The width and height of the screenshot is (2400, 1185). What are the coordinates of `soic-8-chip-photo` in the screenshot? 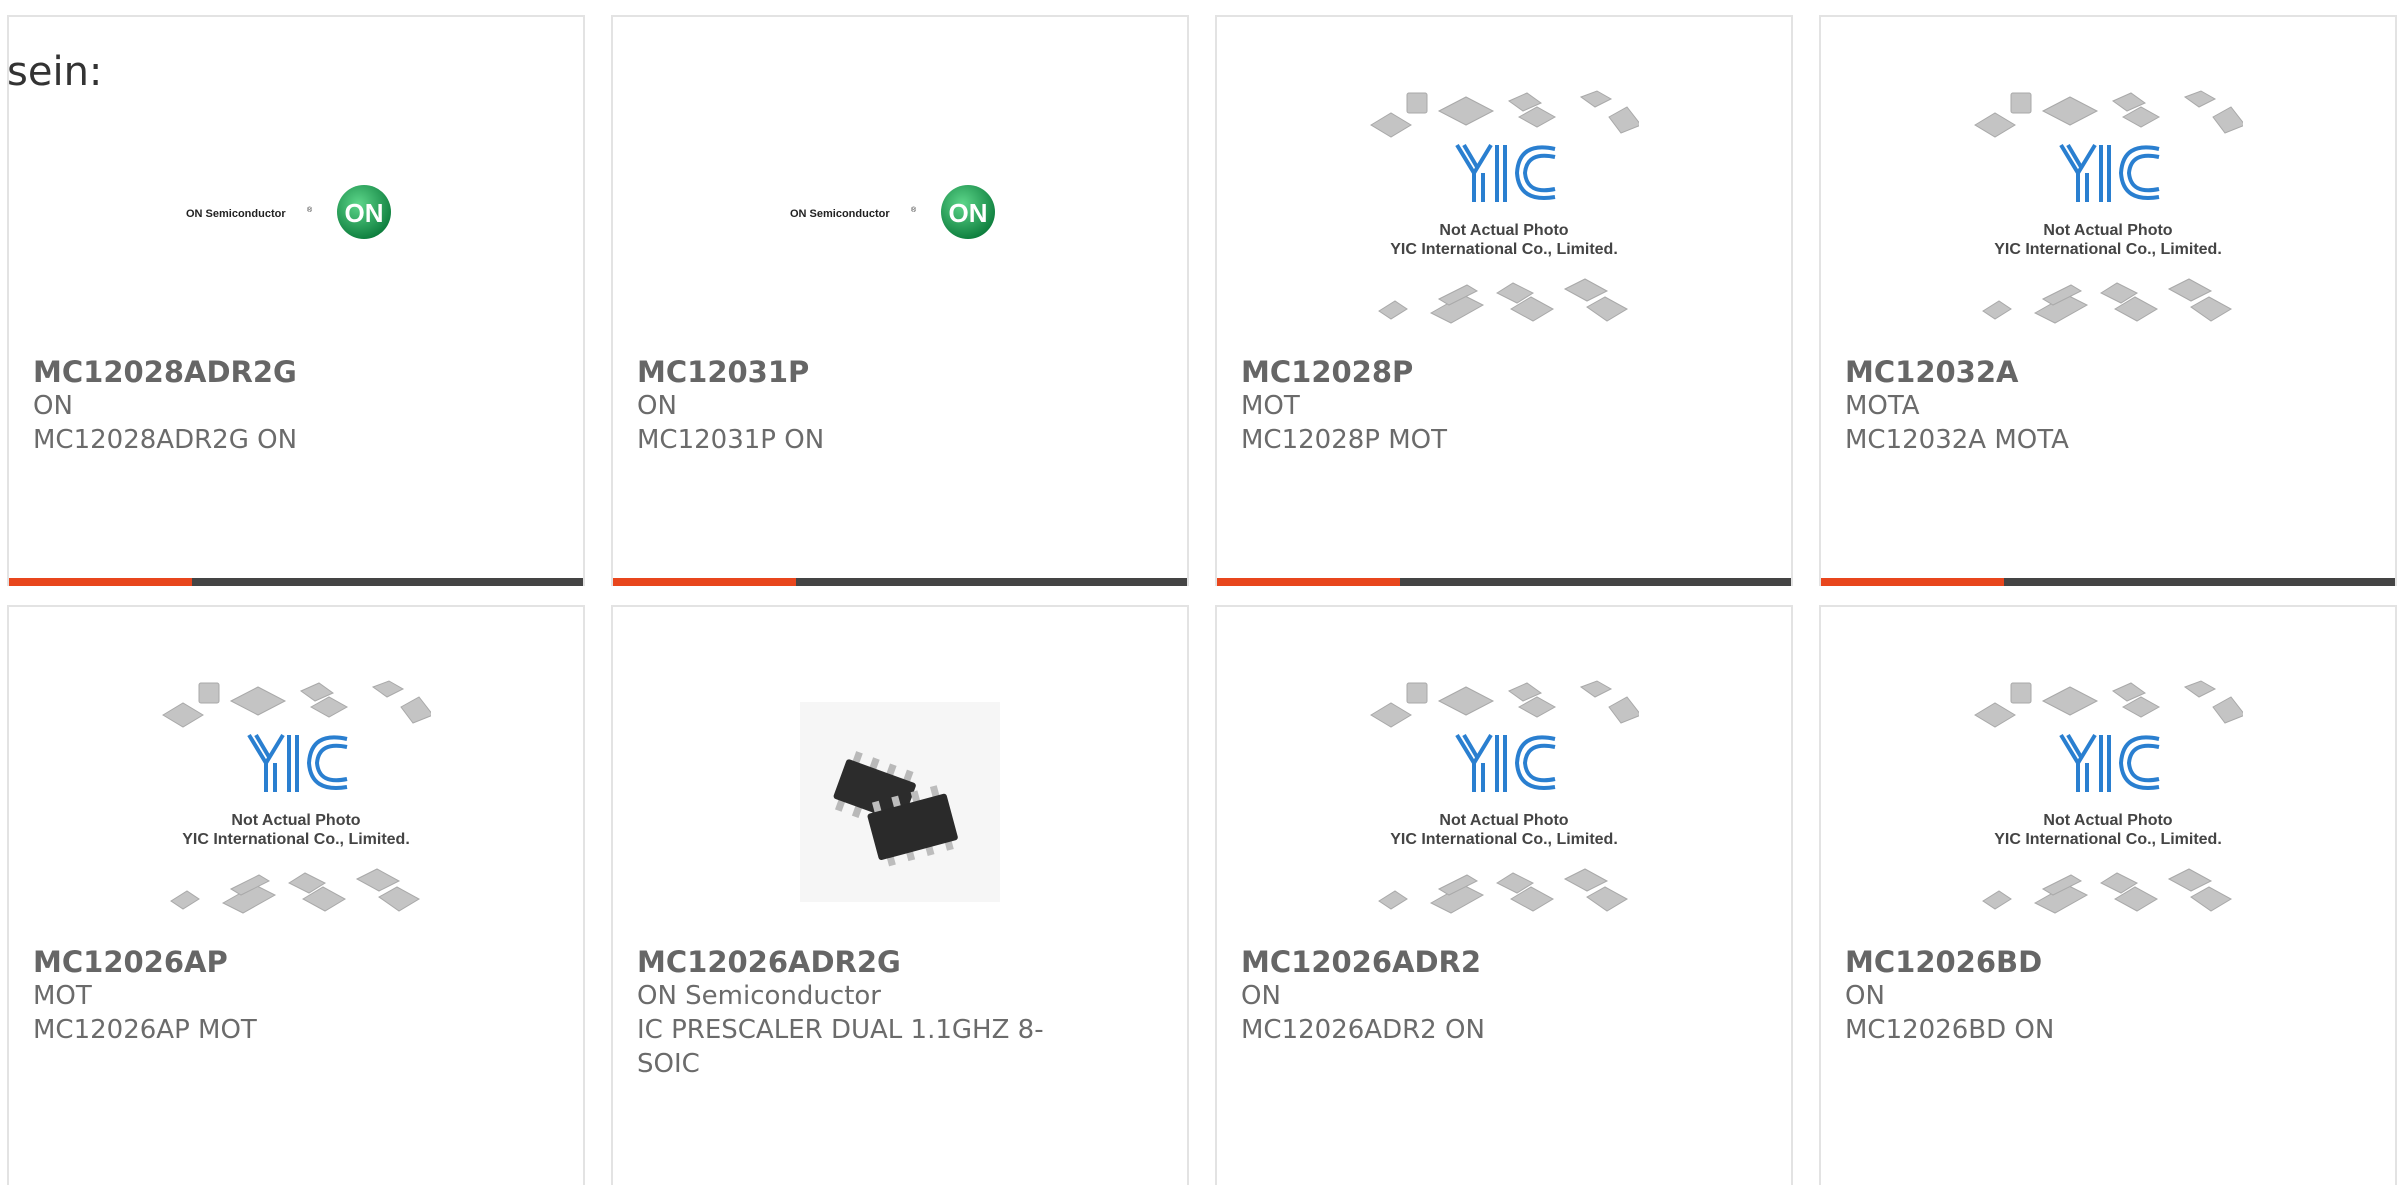 It's located at (900, 802).